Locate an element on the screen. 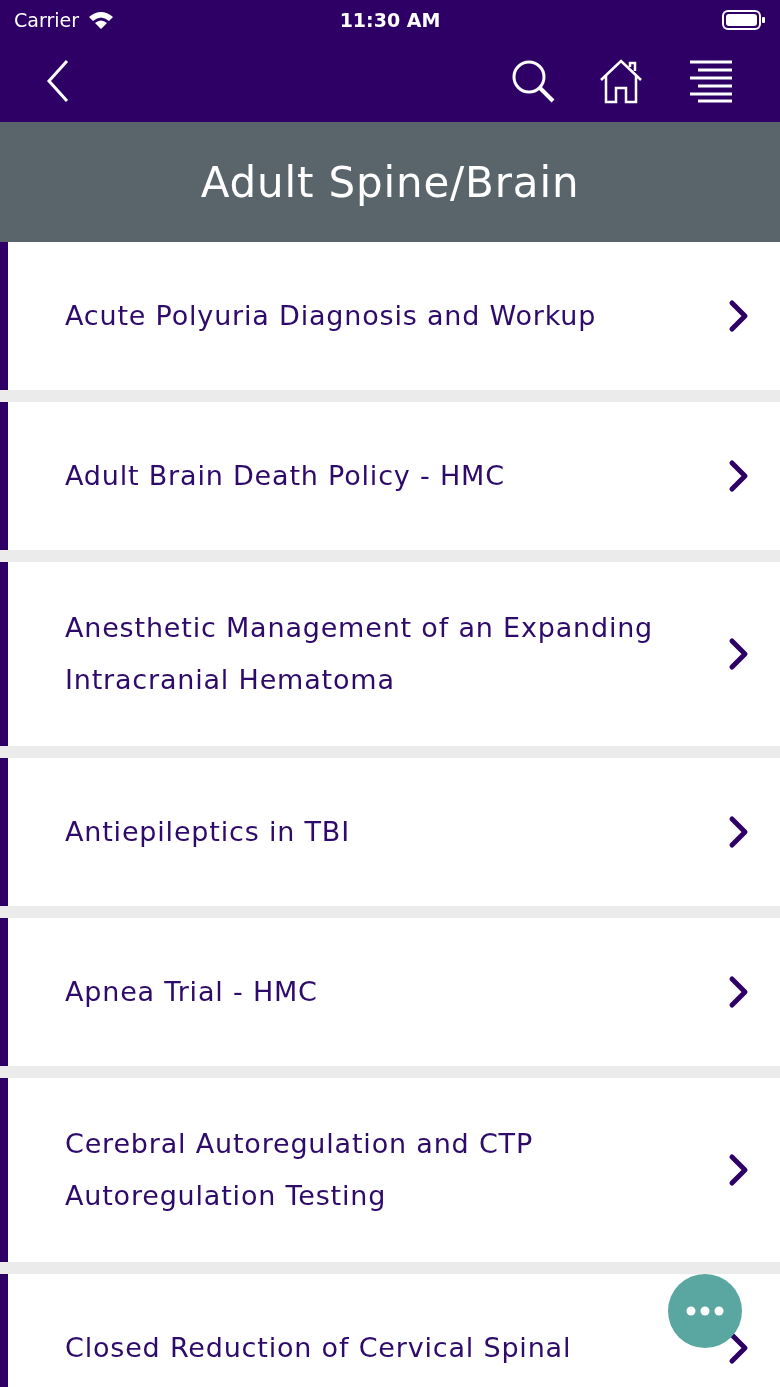 Image resolution: width=780 pixels, height=1387 pixels. item-label: Anesthetic Management of an Expanding Intracranial Hematoma is located at coordinates (360, 654).